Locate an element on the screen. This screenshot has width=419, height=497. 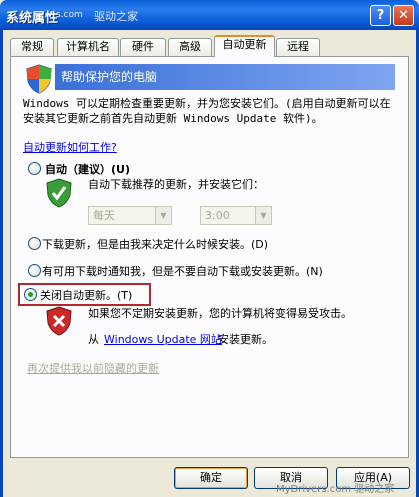
window-frame-left is located at coordinates (1, 263).